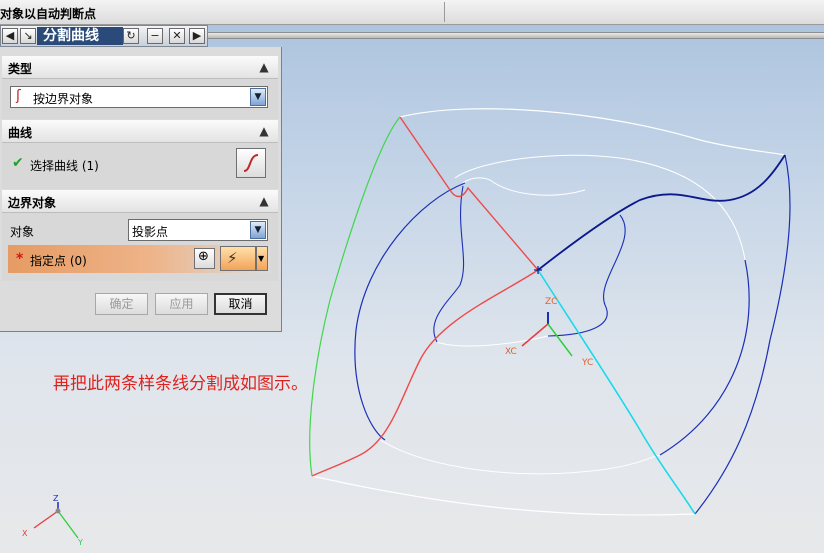 Image resolution: width=824 pixels, height=553 pixels. Describe the element at coordinates (28, 36) in the screenshot. I see `dialog-icon: ↘` at that location.